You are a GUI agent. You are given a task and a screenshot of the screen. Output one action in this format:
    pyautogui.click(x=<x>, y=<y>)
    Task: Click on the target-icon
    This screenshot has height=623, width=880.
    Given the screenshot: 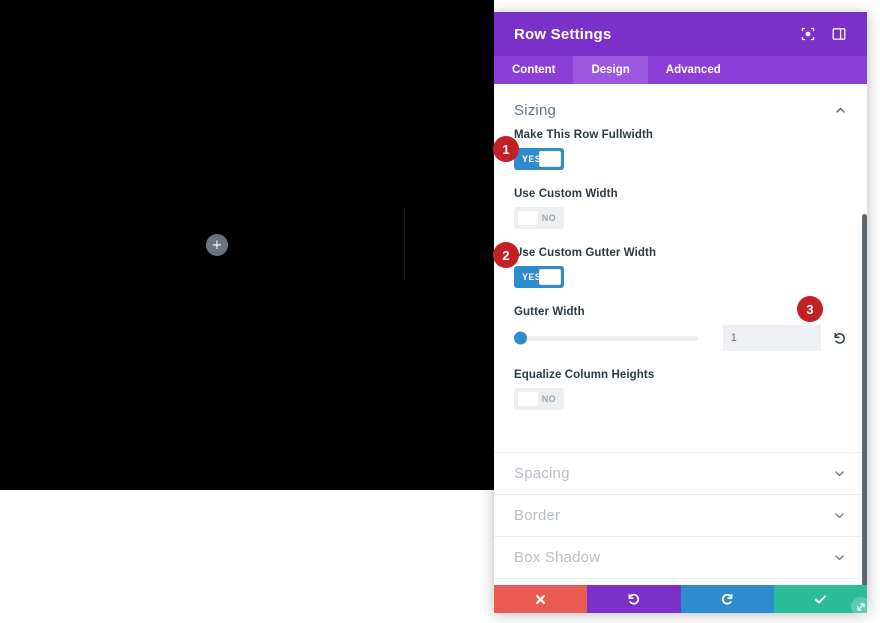 What is the action you would take?
    pyautogui.click(x=807, y=34)
    